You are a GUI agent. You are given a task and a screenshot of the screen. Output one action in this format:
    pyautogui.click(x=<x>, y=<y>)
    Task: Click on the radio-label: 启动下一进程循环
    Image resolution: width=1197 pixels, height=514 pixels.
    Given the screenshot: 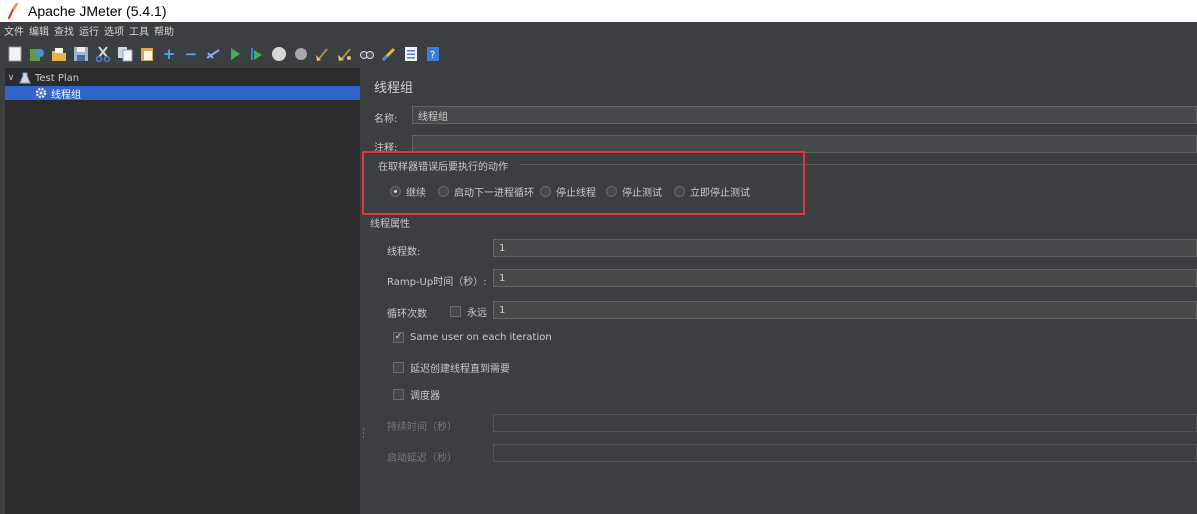 What is the action you would take?
    pyautogui.click(x=494, y=193)
    